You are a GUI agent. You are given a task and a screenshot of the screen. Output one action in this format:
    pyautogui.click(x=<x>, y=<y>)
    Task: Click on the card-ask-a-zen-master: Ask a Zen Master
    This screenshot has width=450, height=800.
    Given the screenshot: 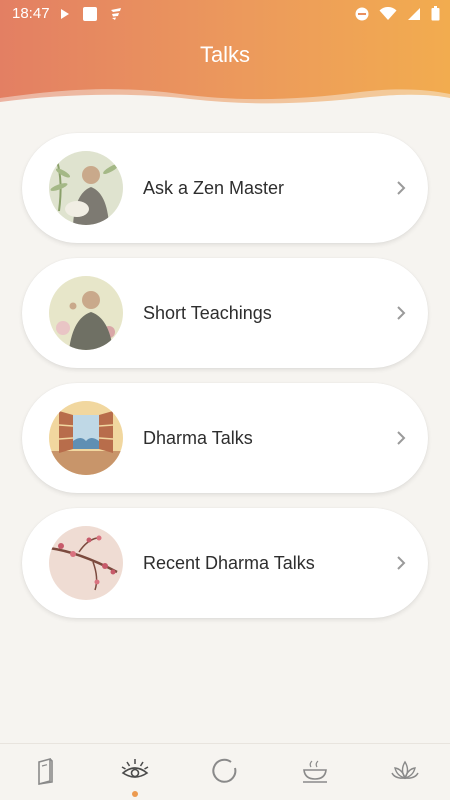 What is the action you would take?
    pyautogui.click(x=225, y=188)
    